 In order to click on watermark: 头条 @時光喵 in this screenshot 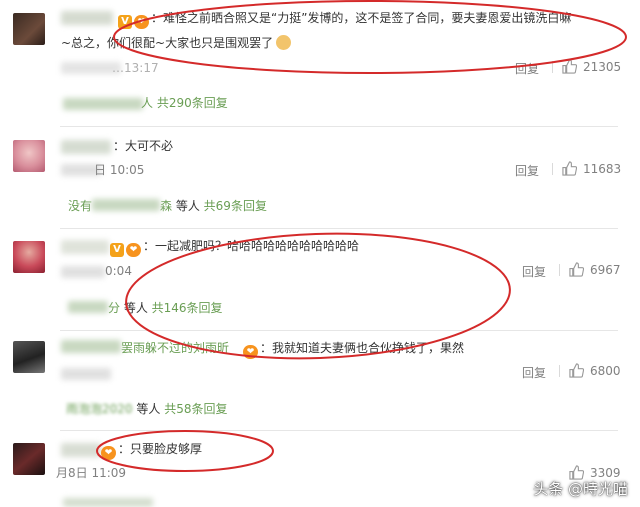, I will do `click(580, 489)`.